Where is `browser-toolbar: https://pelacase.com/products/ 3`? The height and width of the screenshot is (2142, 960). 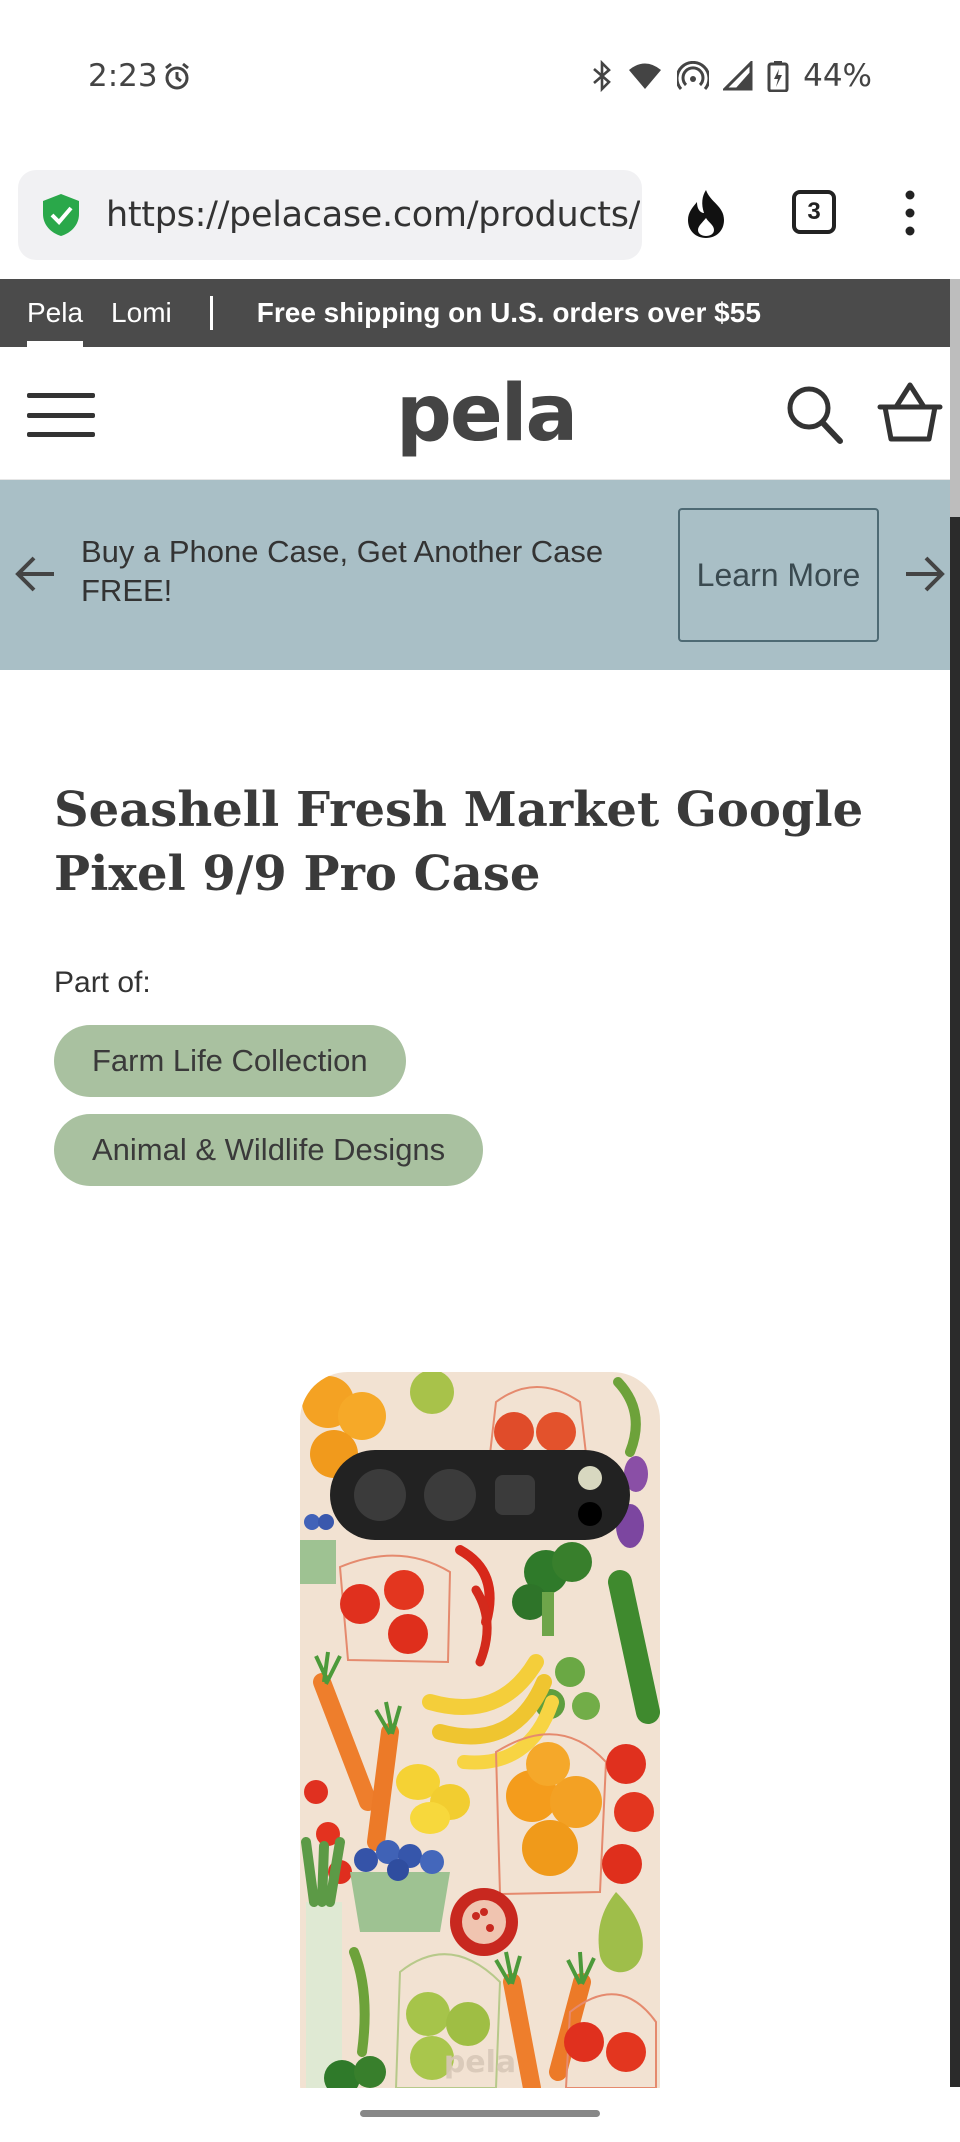
browser-toolbar: https://pelacase.com/products/ 3 is located at coordinates (480, 216).